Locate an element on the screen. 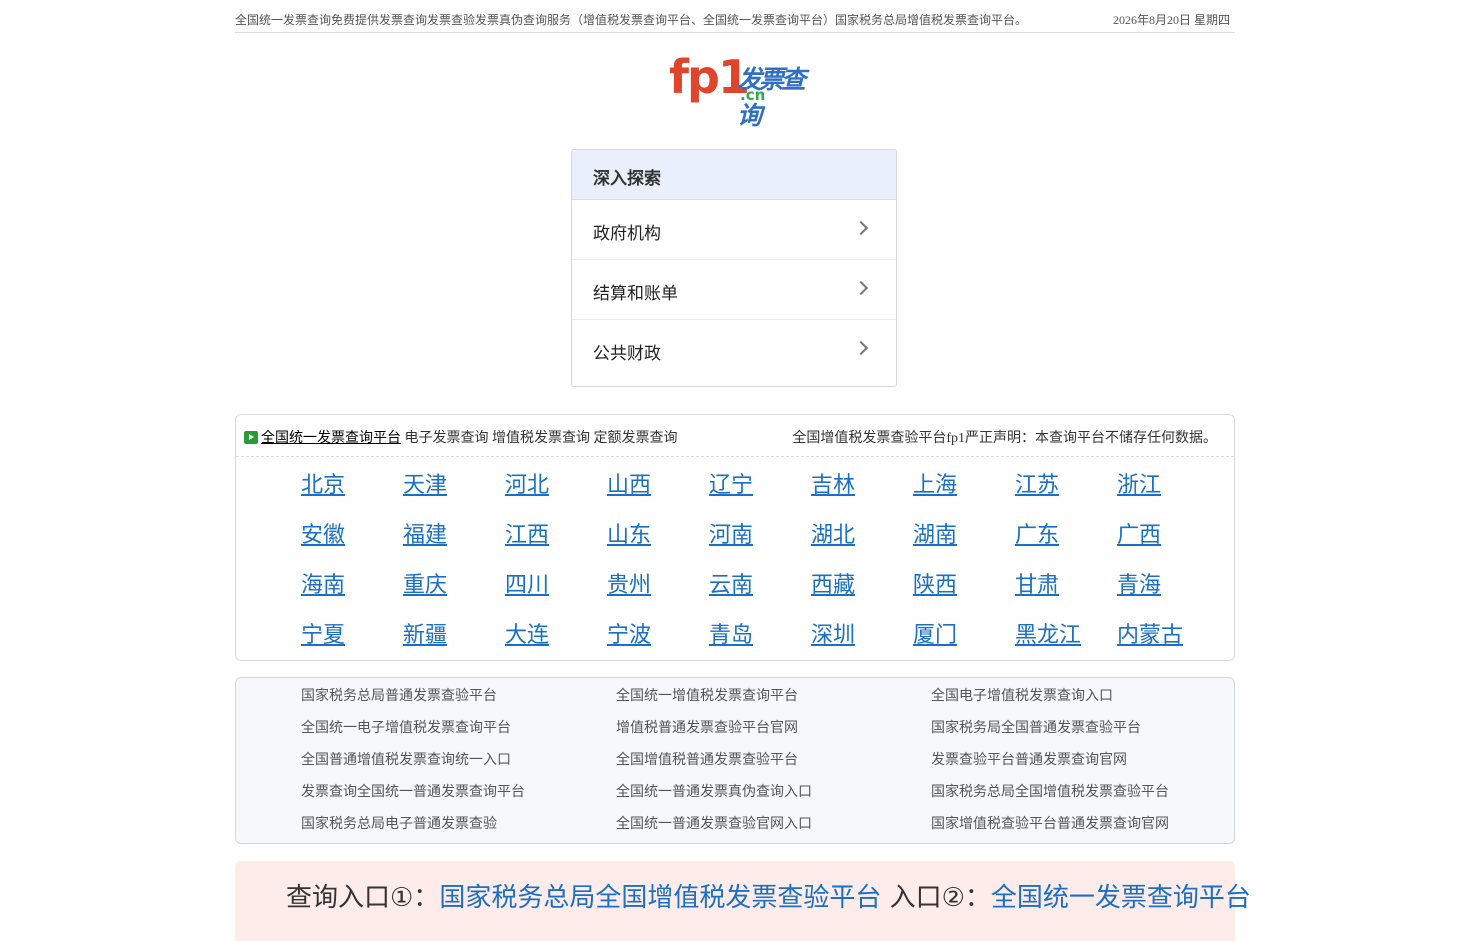 The width and height of the screenshot is (1470, 941). entry-label-2: 入口②： is located at coordinates (936, 898).